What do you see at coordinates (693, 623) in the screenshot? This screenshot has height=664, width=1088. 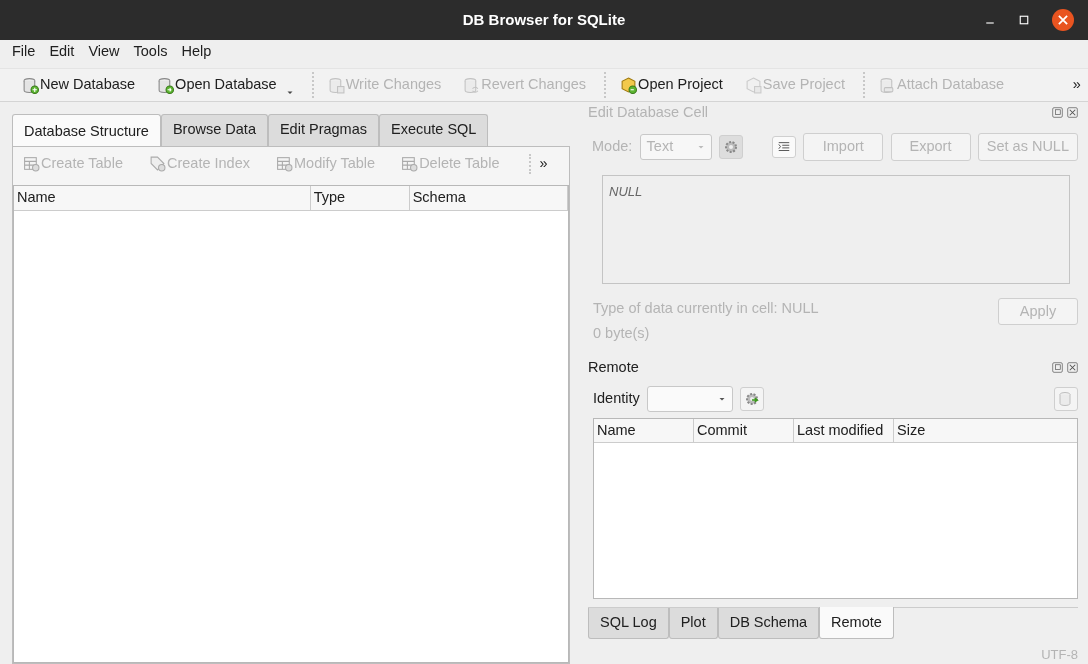 I see `tab: Plot` at bounding box center [693, 623].